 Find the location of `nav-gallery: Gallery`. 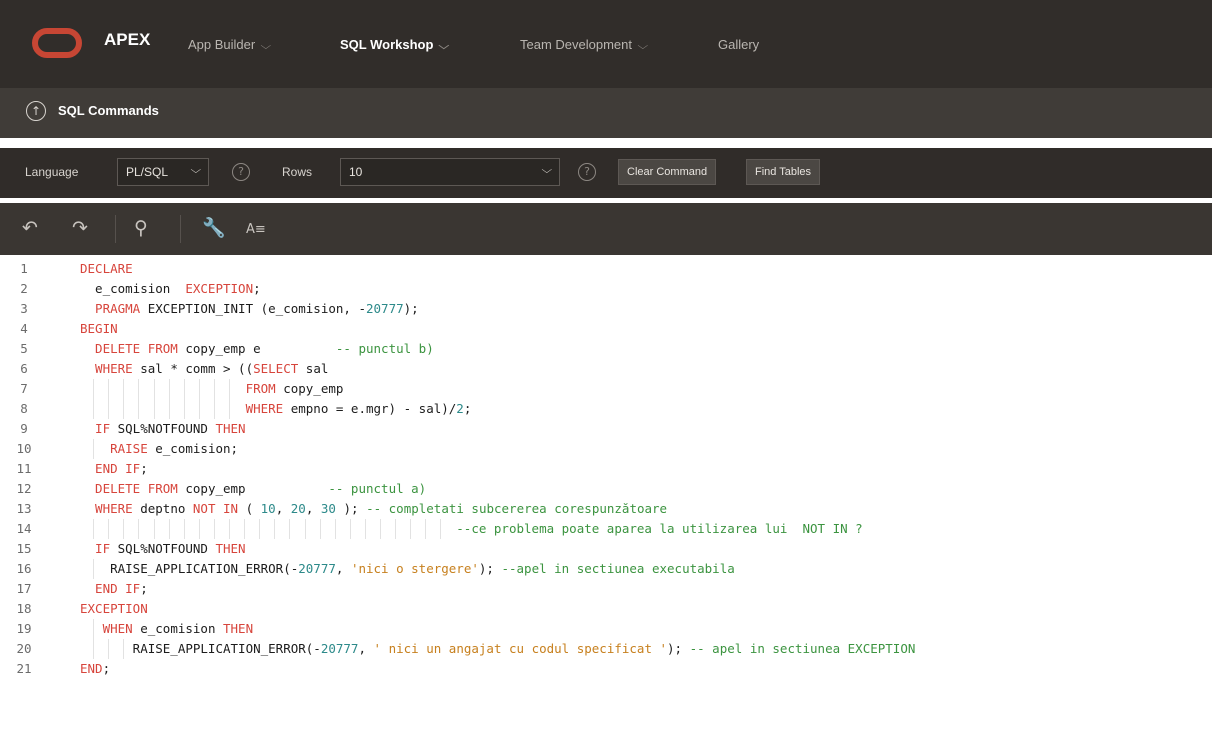

nav-gallery: Gallery is located at coordinates (738, 44).